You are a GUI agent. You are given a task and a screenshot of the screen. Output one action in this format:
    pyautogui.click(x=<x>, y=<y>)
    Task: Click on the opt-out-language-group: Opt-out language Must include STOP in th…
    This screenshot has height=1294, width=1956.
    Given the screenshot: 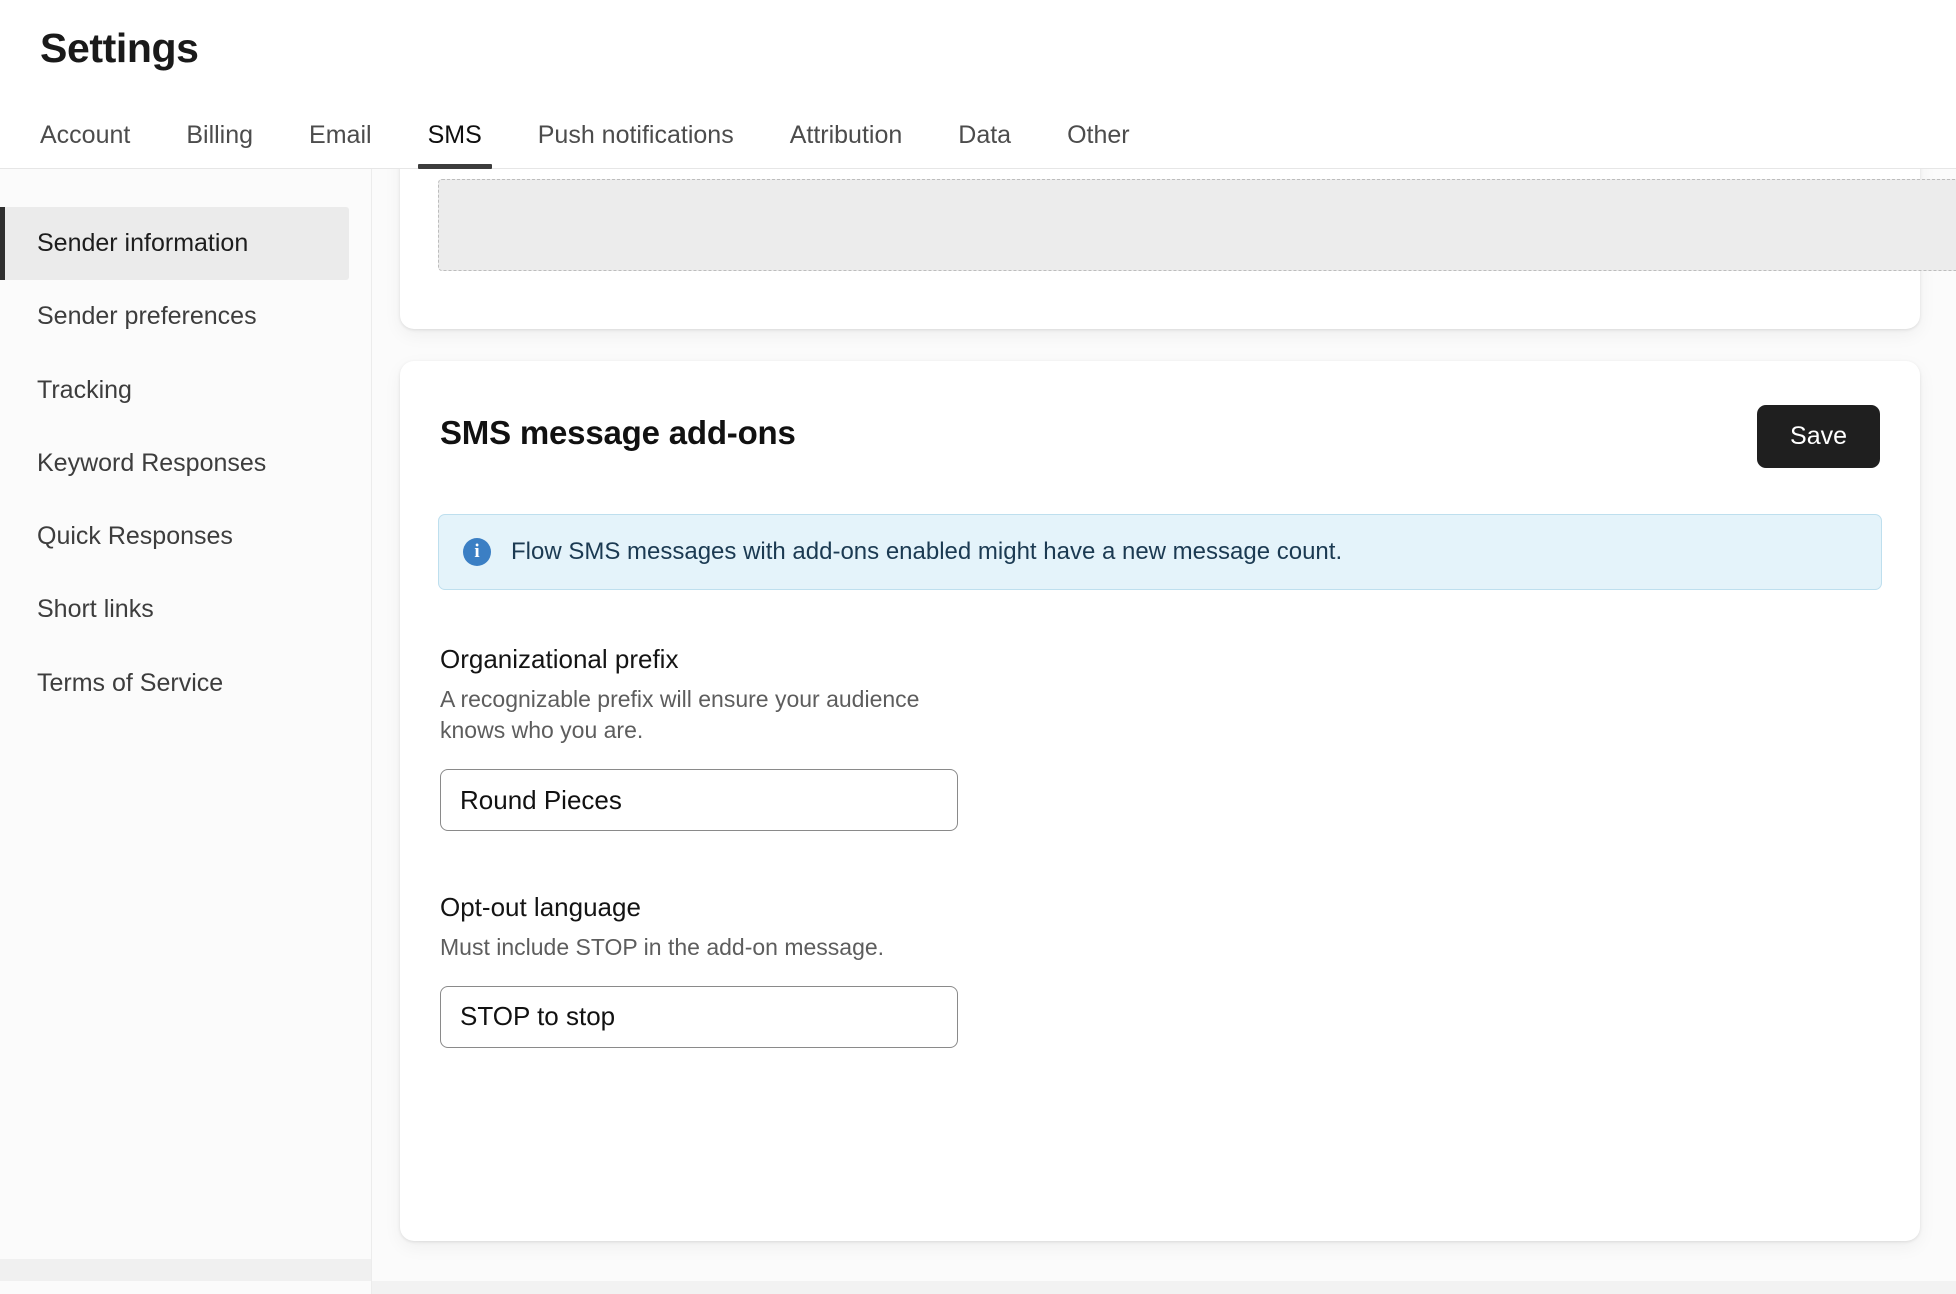 What is the action you would take?
    pyautogui.click(x=1160, y=969)
    